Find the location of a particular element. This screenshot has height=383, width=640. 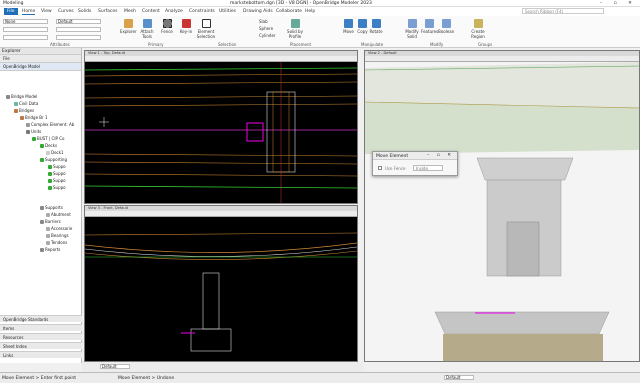

tree-support-3: Suppo is located at coordinates (57, 180).